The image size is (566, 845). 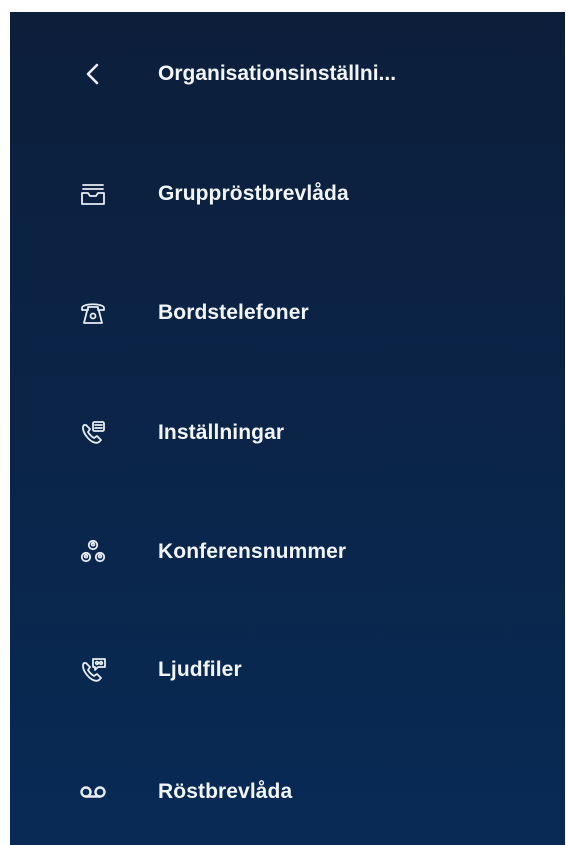 What do you see at coordinates (200, 669) in the screenshot?
I see `menu-item-label: Ljudfiler` at bounding box center [200, 669].